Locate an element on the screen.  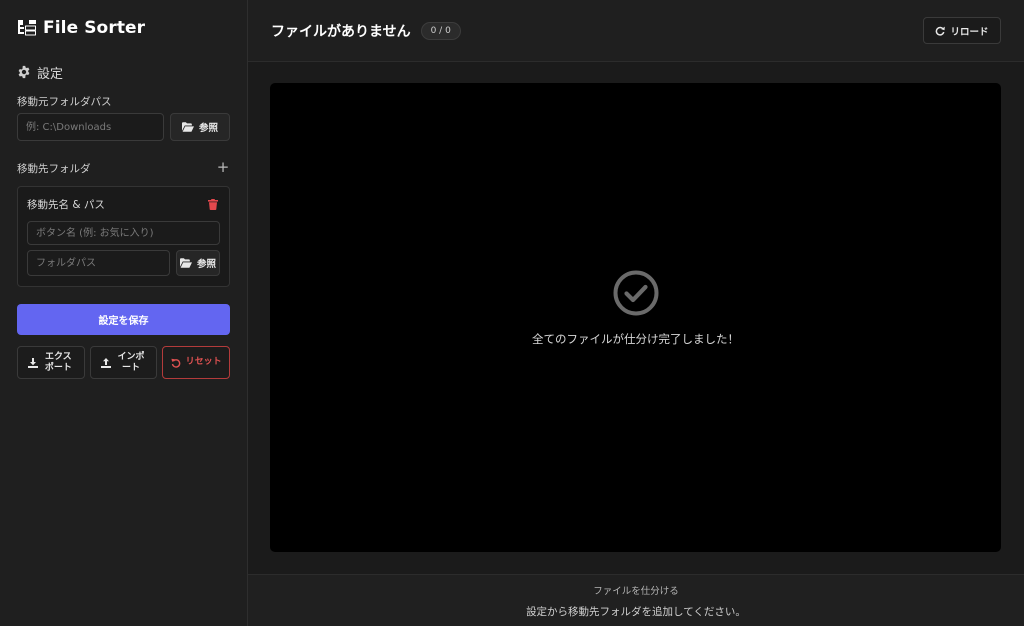
top-bar: ファイルがありません 0 / 0 リロード is located at coordinates (636, 31).